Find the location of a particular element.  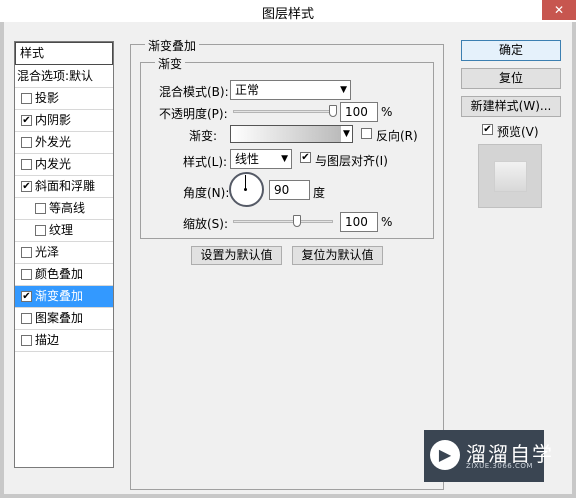

opacity-slider-thumb is located at coordinates (333, 111).